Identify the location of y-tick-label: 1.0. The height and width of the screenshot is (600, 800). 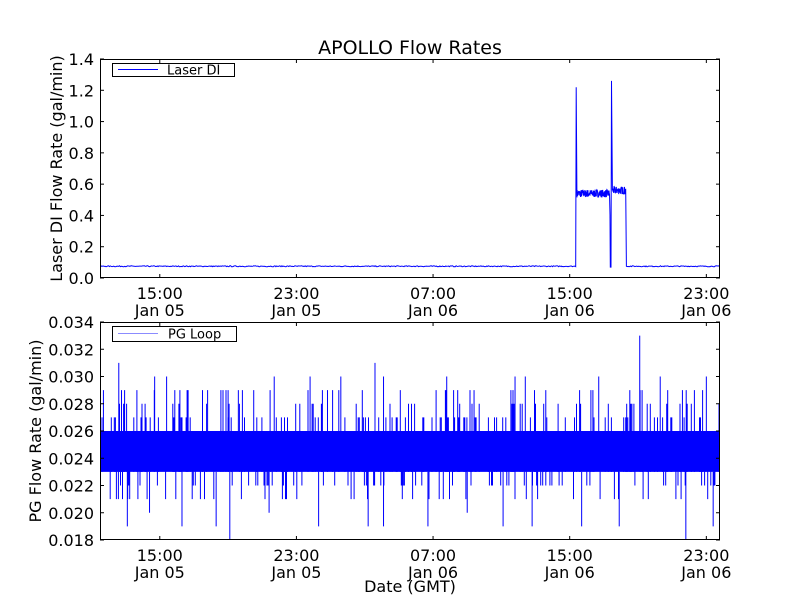
(81, 122).